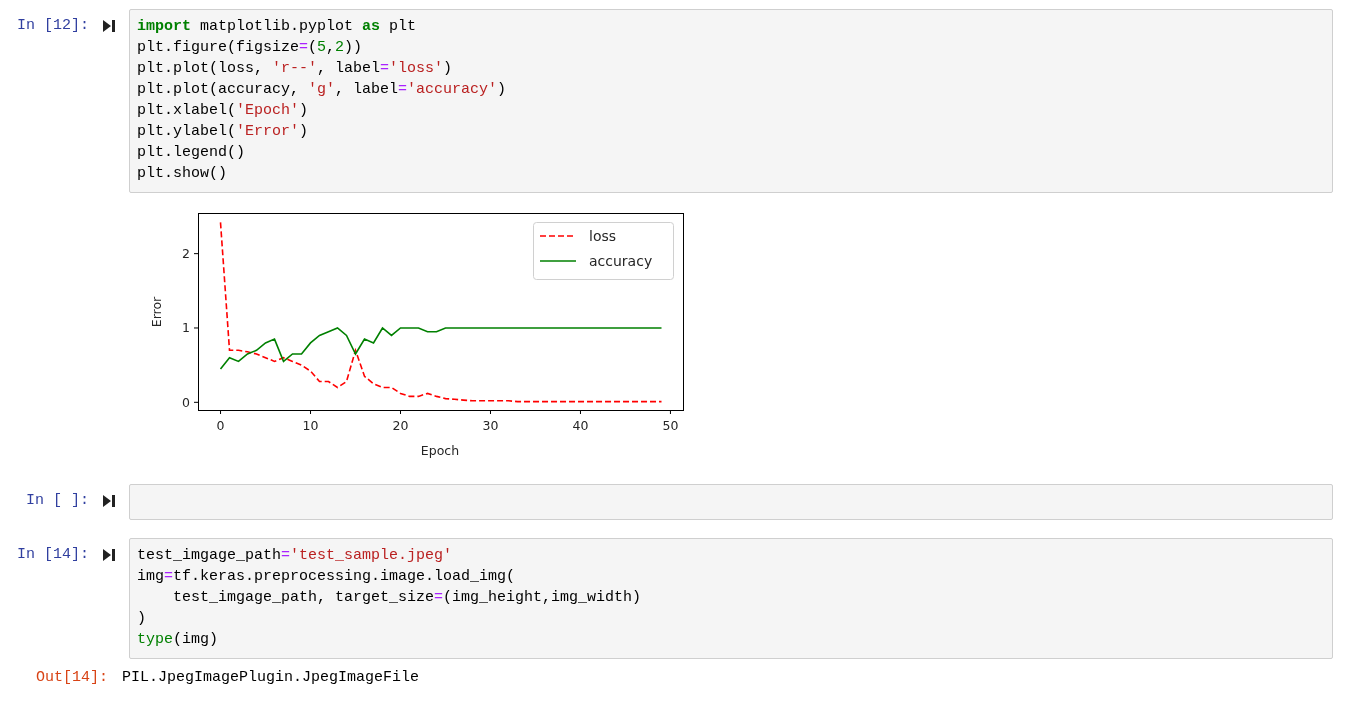 The width and height of the screenshot is (1345, 712). What do you see at coordinates (250, 48) in the screenshot?
I see `code-line: plt.figure(figsize=(5,2))` at bounding box center [250, 48].